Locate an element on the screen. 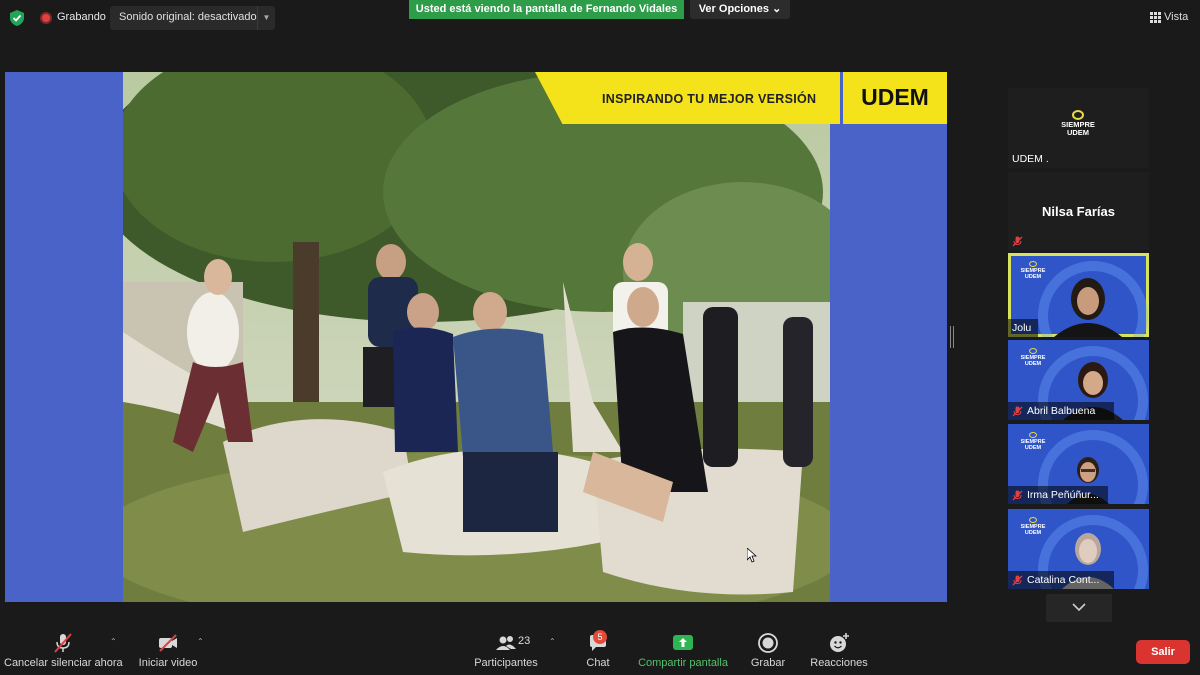 This screenshot has height=675, width=1200. unmute-button: Cancelar silenciar ahora is located at coordinates (63, 650).